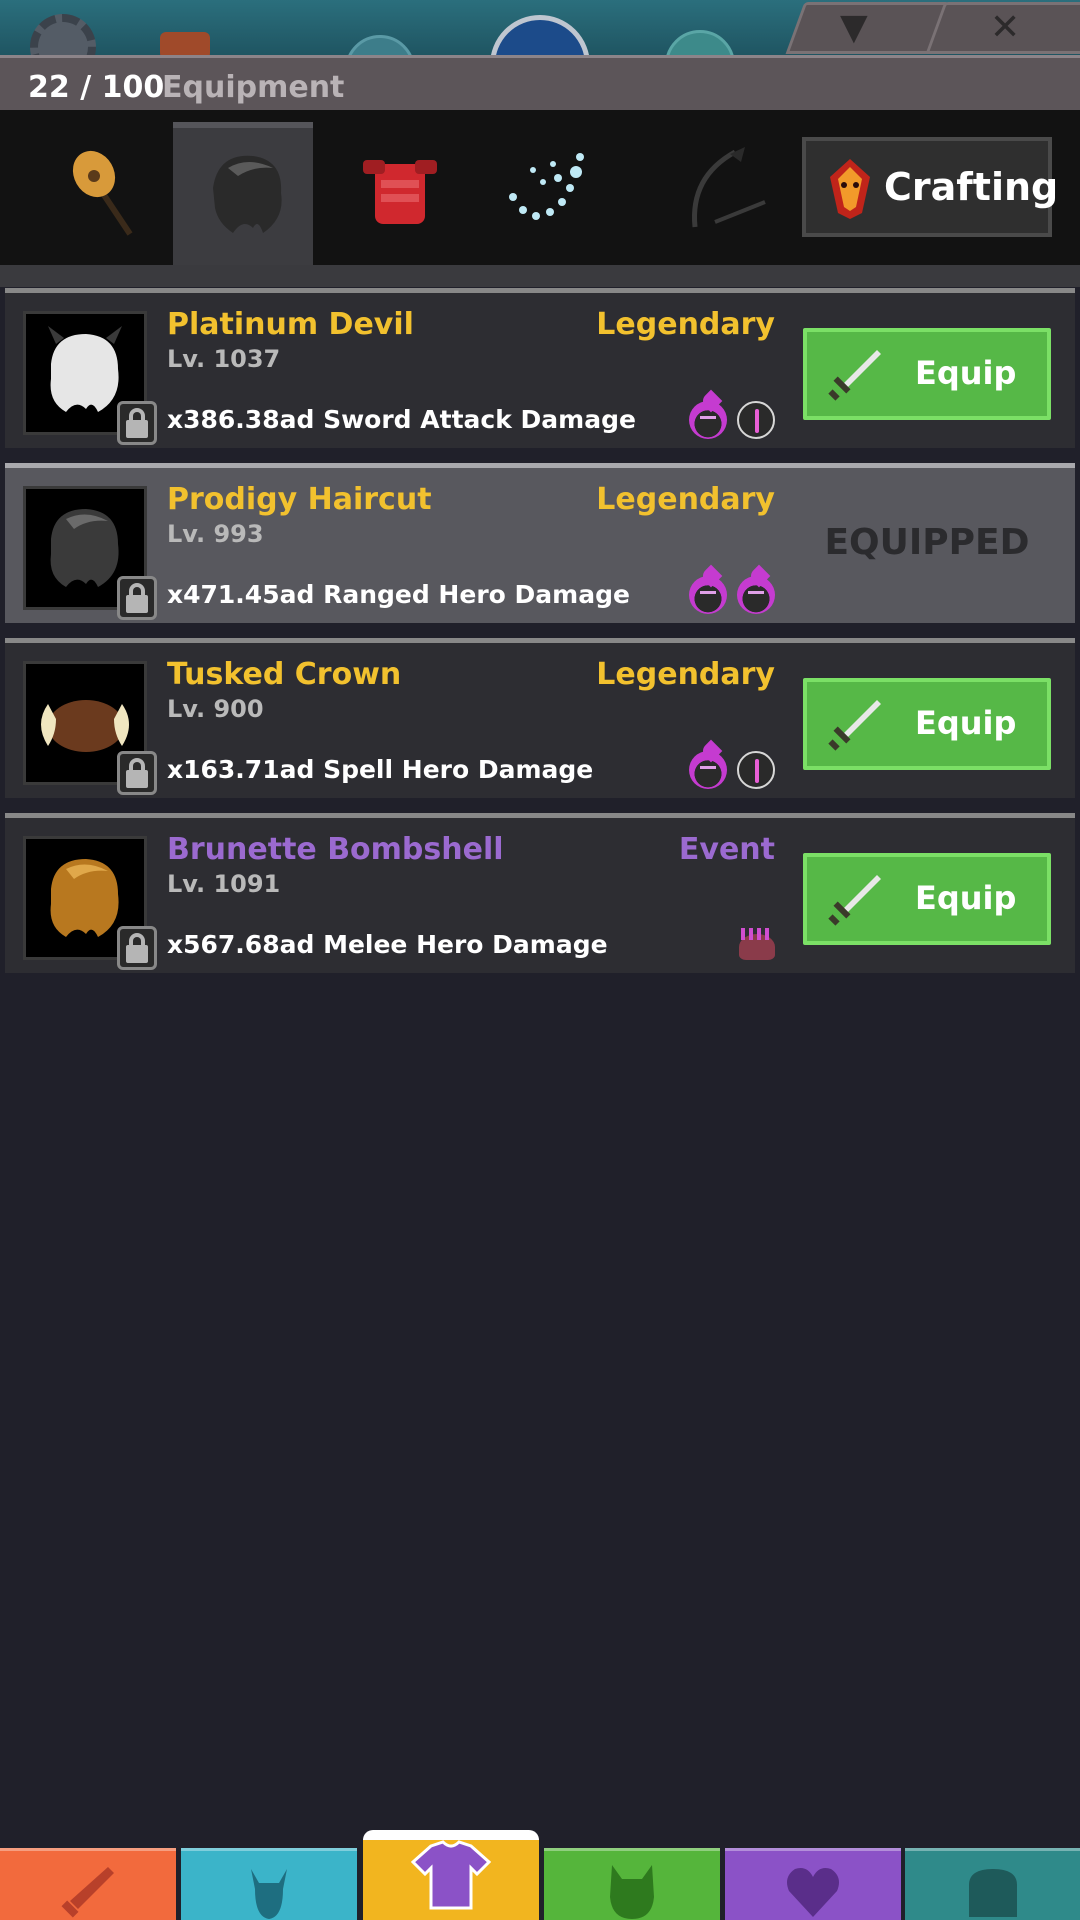 The image size is (1080, 1920). Describe the element at coordinates (540, 276) in the screenshot. I see `tab-underline` at that location.